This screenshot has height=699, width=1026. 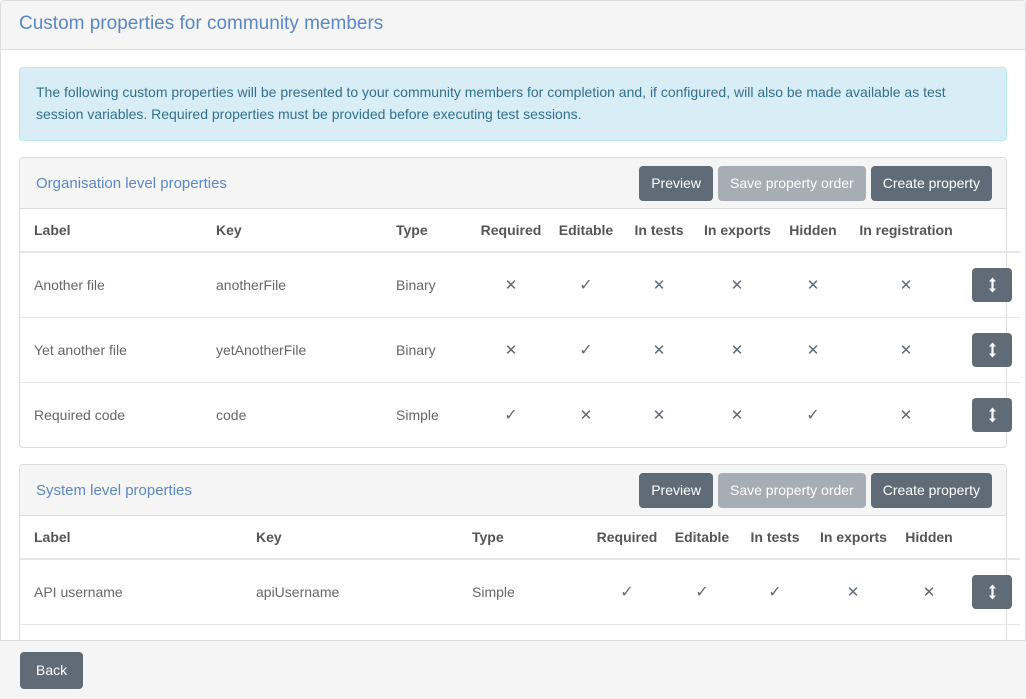 I want to click on cell-in-tests: ✓, so click(x=775, y=592).